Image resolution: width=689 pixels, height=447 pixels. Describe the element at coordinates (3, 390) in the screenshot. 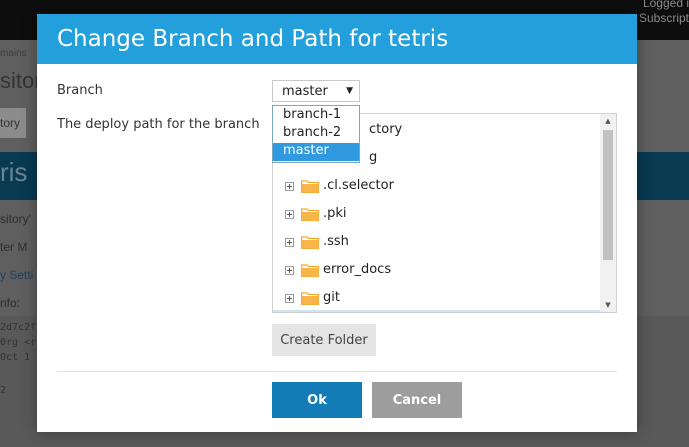

I see `commit-extra: 2` at that location.